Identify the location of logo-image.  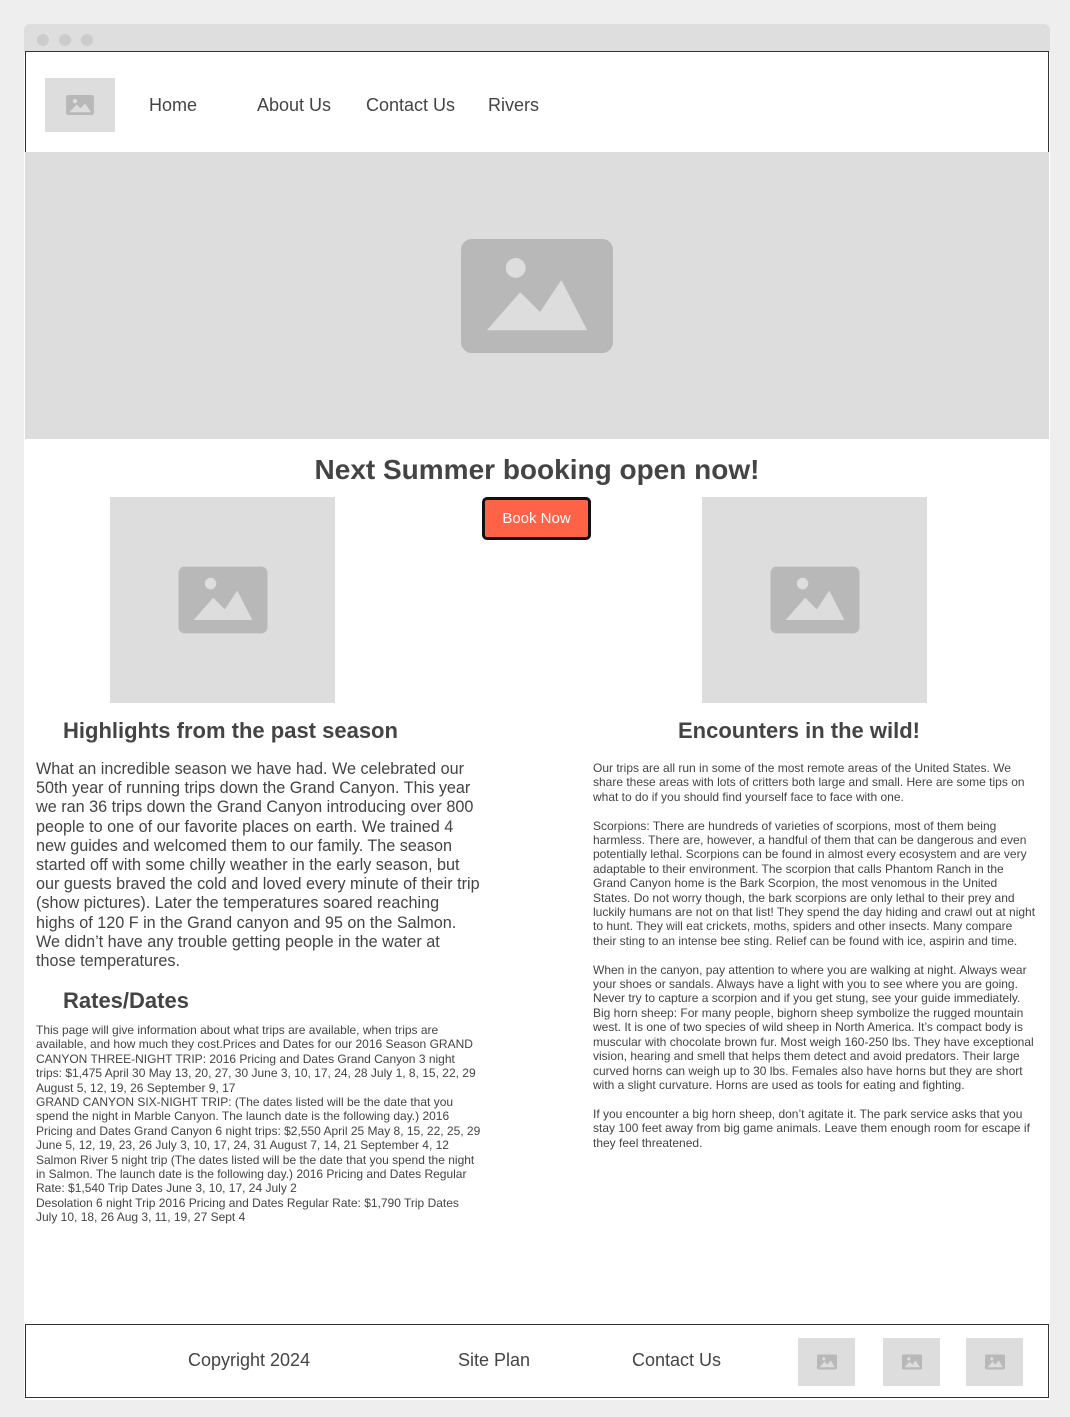
(80, 105).